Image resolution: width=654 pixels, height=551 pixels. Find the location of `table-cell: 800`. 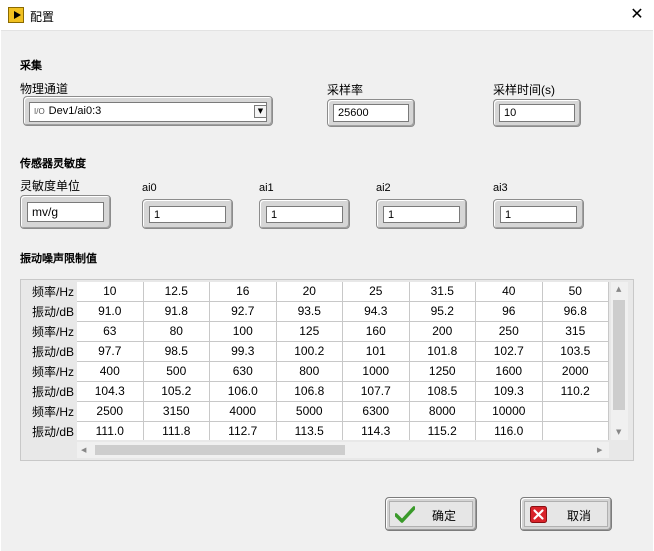

table-cell: 800 is located at coordinates (309, 372).